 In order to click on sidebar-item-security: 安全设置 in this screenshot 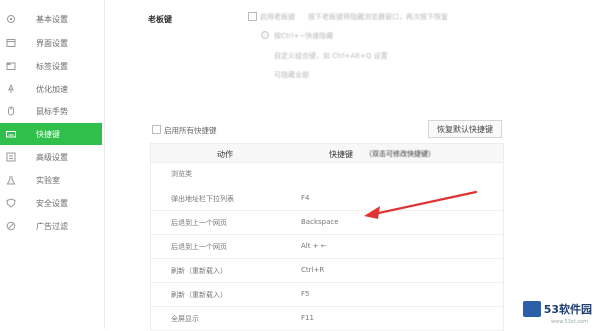, I will do `click(51, 203)`.